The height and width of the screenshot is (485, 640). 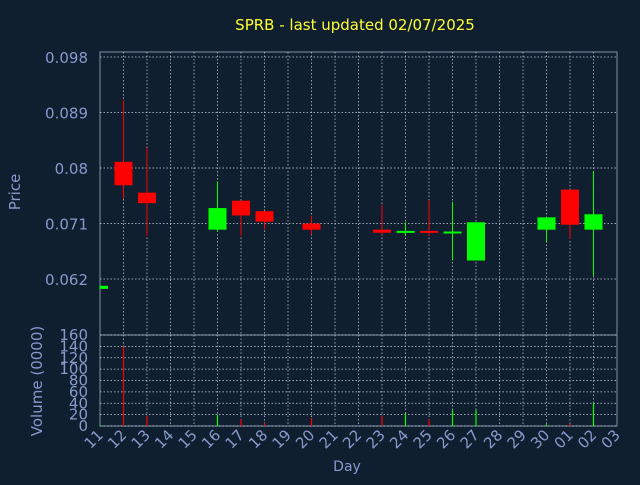 I want to click on day-axis-label: Day, so click(x=347, y=467).